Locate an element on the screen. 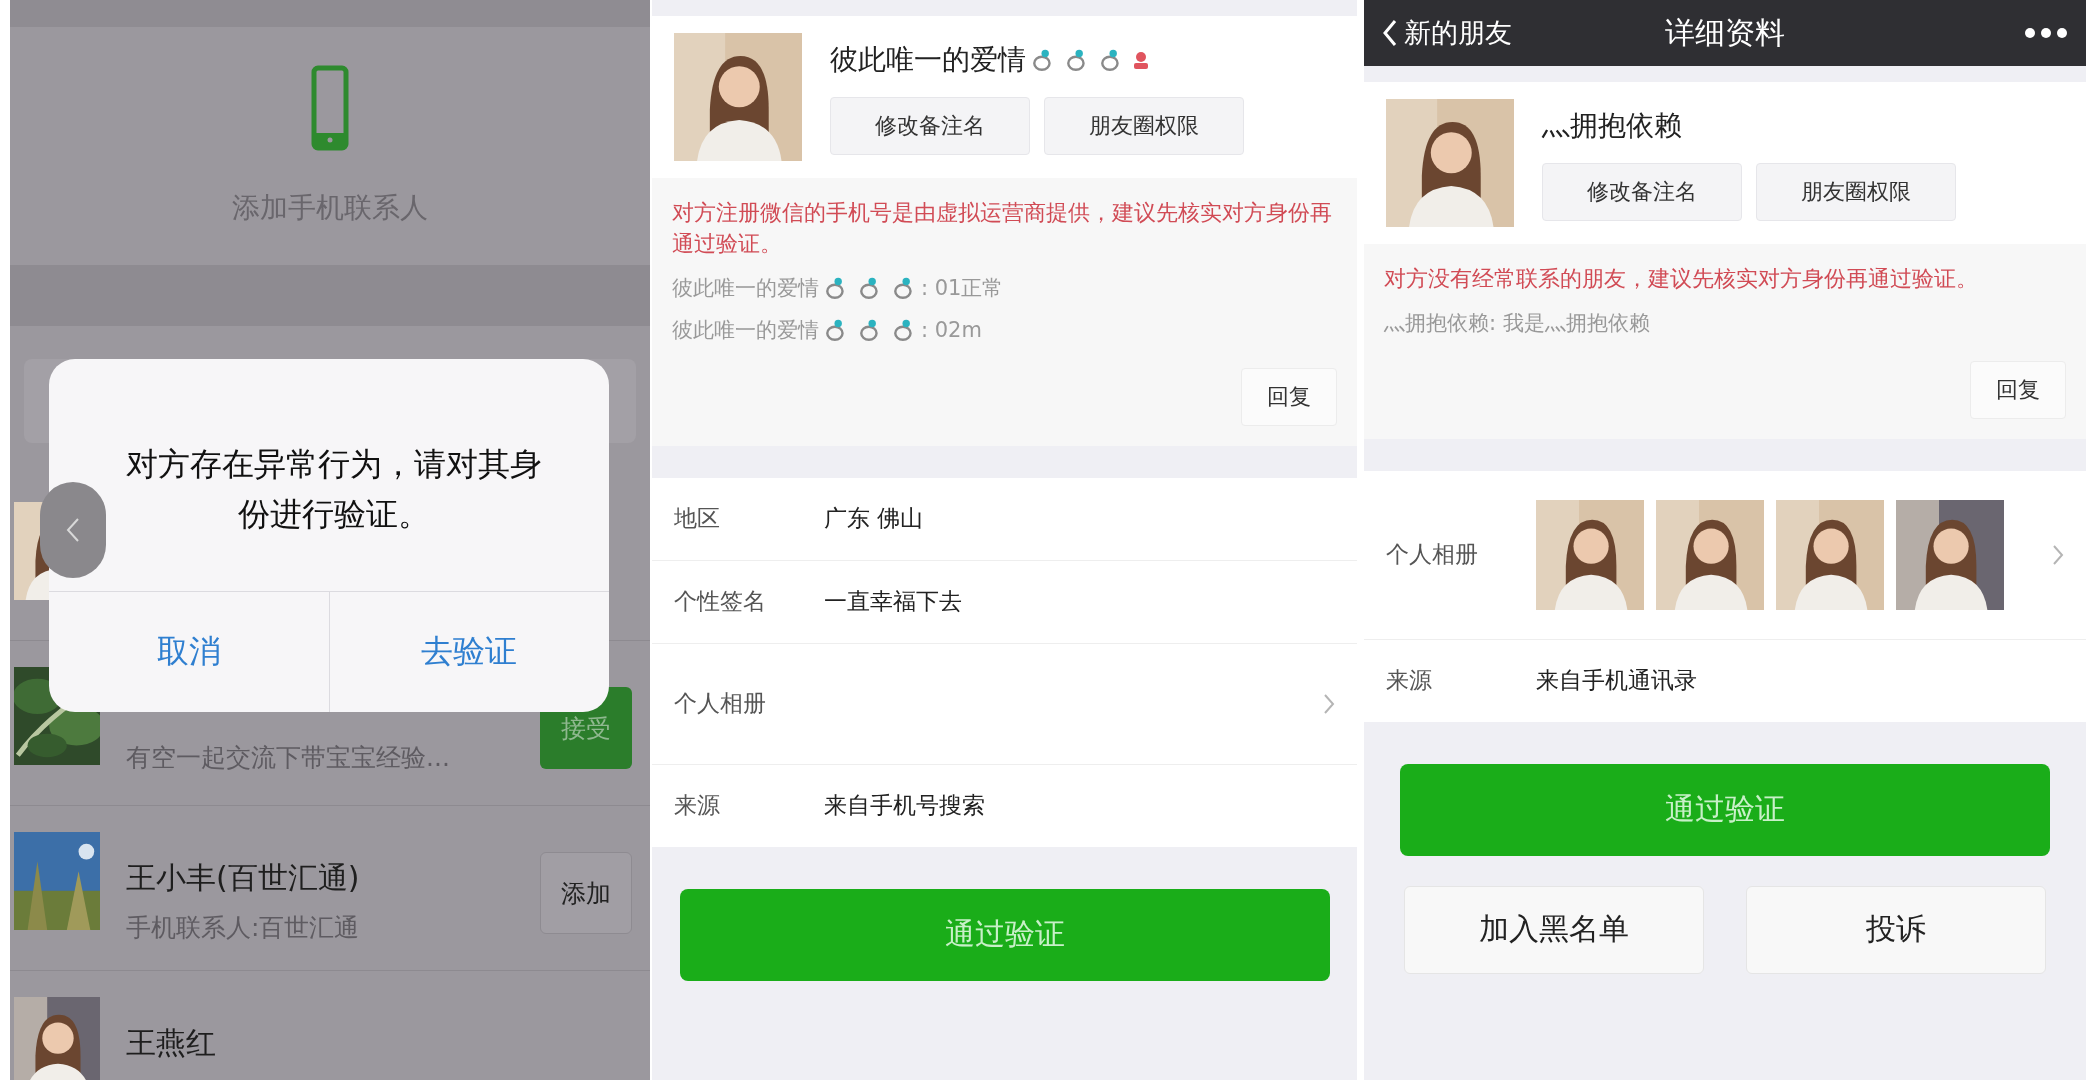  field-value: 广东 佛山 is located at coordinates (874, 519).